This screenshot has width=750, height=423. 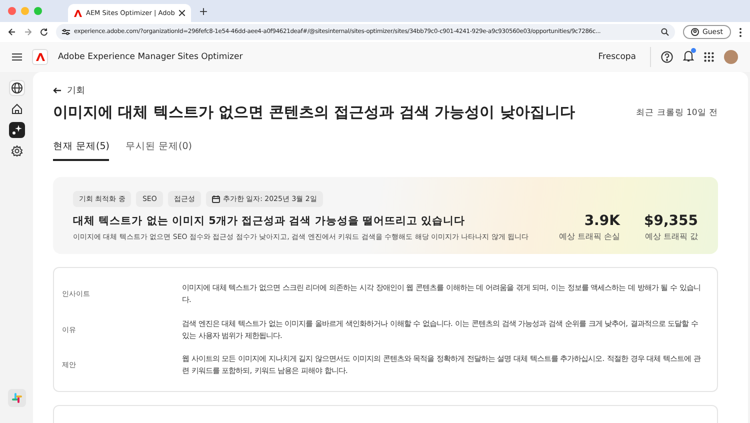 What do you see at coordinates (671, 221) in the screenshot?
I see `metric-value: $9,355` at bounding box center [671, 221].